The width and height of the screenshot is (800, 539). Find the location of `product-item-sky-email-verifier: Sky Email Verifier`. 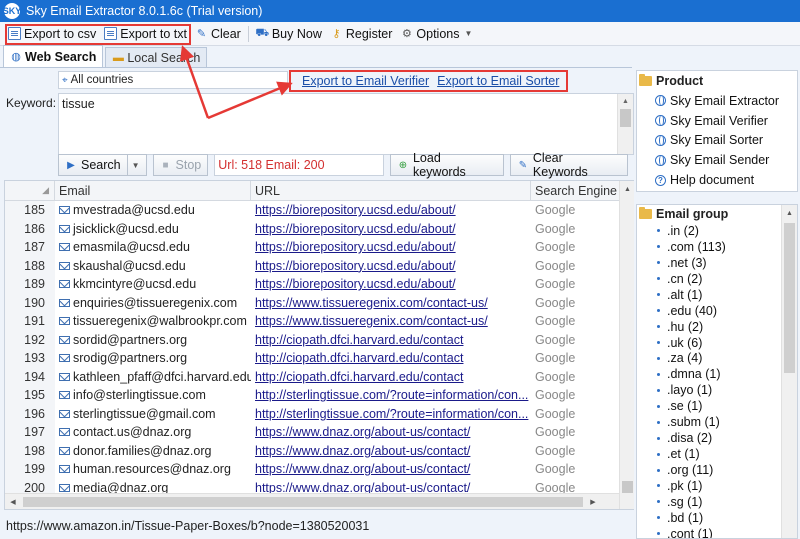

product-item-sky-email-verifier: Sky Email Verifier is located at coordinates (717, 121).